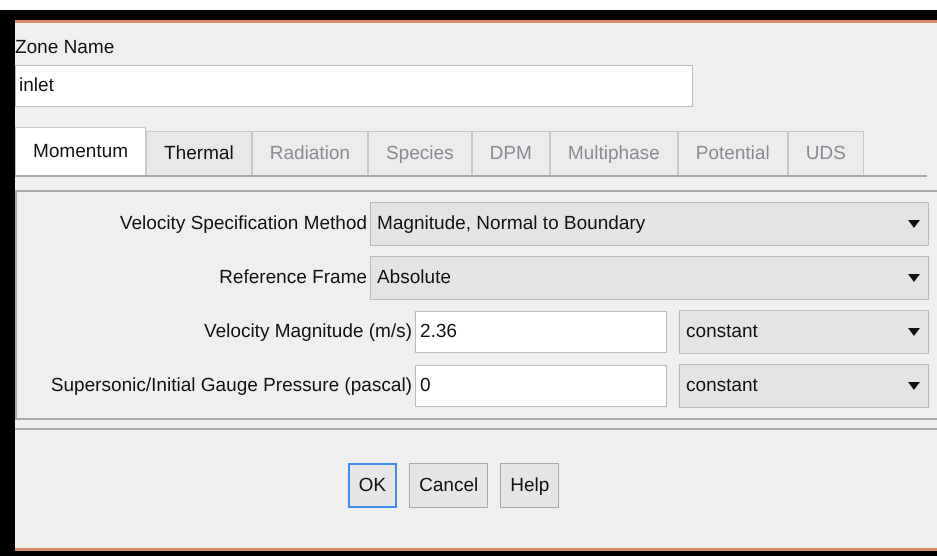 This screenshot has height=556, width=937. What do you see at coordinates (64, 48) in the screenshot?
I see `field-label: Zone Name` at bounding box center [64, 48].